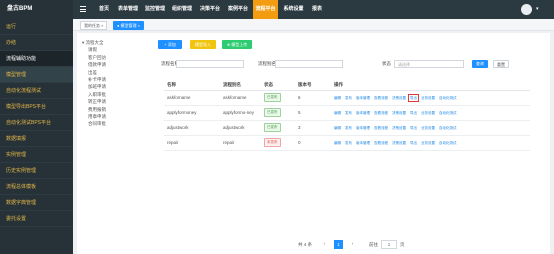 The height and width of the screenshot is (254, 554). What do you see at coordinates (526, 9) in the screenshot?
I see `user-avatar` at bounding box center [526, 9].